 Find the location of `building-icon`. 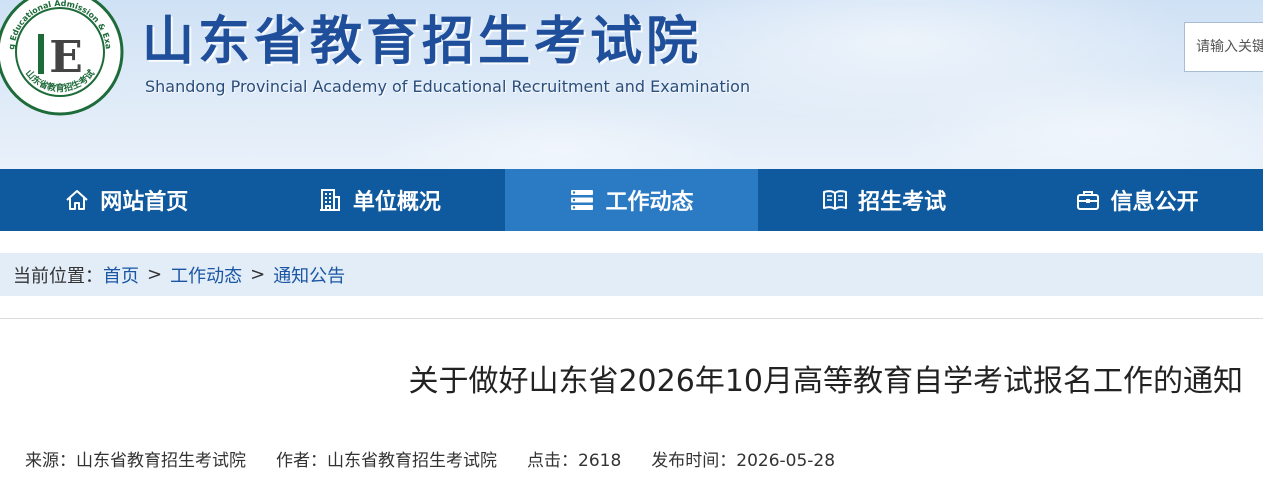

building-icon is located at coordinates (330, 200).